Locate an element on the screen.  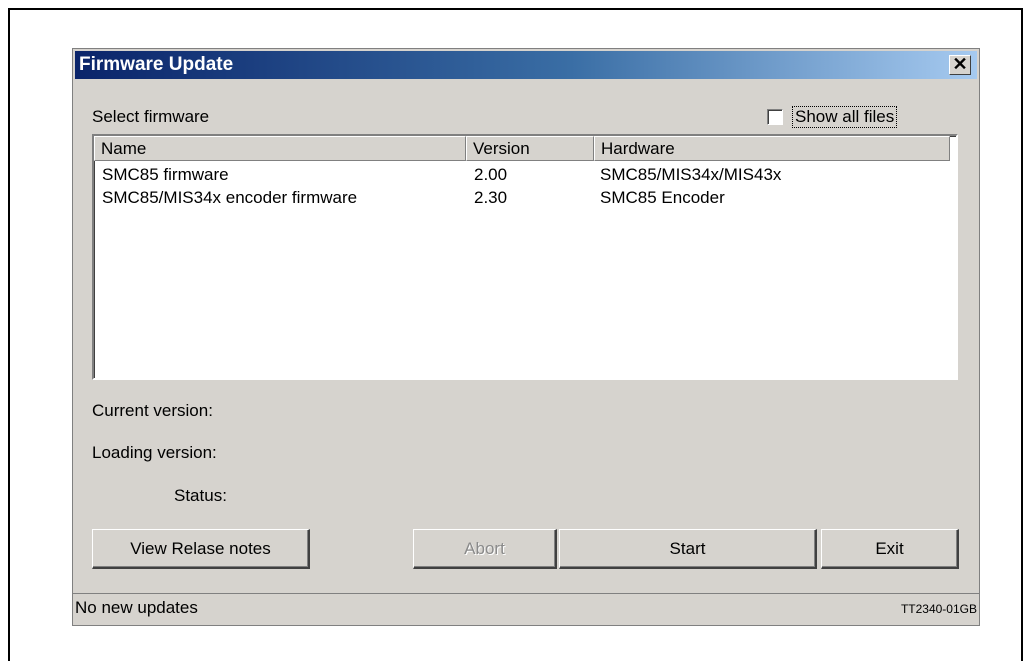
current-version-label: Current version: is located at coordinates (152, 410).